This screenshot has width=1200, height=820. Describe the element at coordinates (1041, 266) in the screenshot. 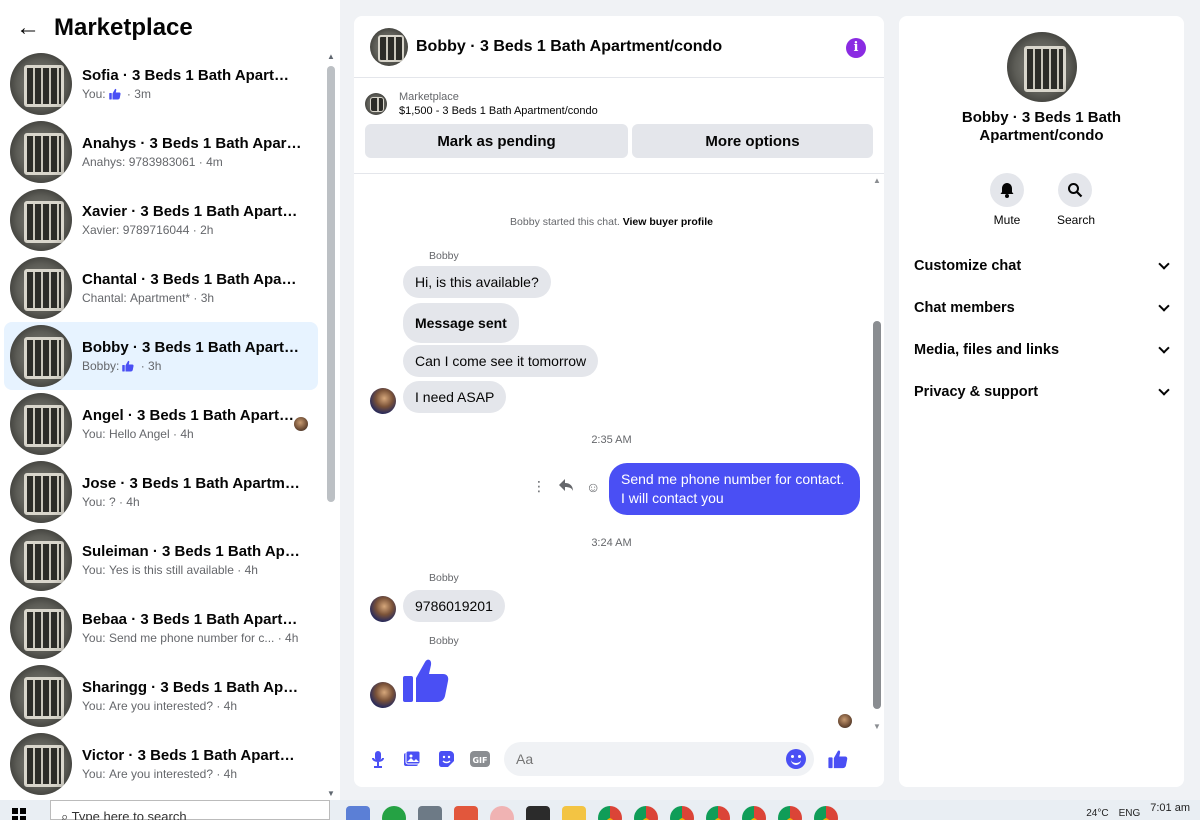

I see `customize-chat-section: Customize chat` at that location.